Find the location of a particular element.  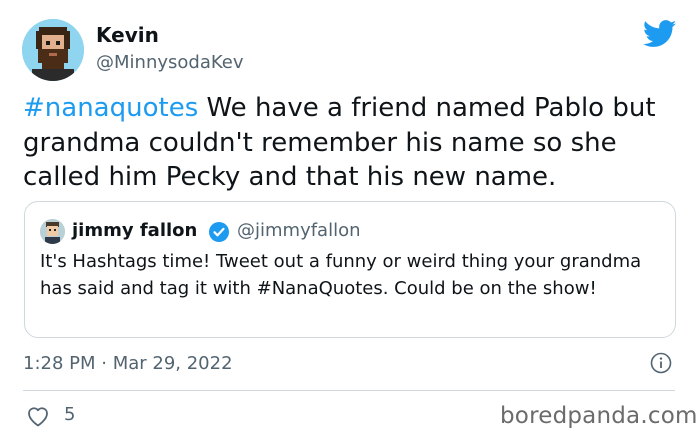

heart-icon is located at coordinates (38, 416).